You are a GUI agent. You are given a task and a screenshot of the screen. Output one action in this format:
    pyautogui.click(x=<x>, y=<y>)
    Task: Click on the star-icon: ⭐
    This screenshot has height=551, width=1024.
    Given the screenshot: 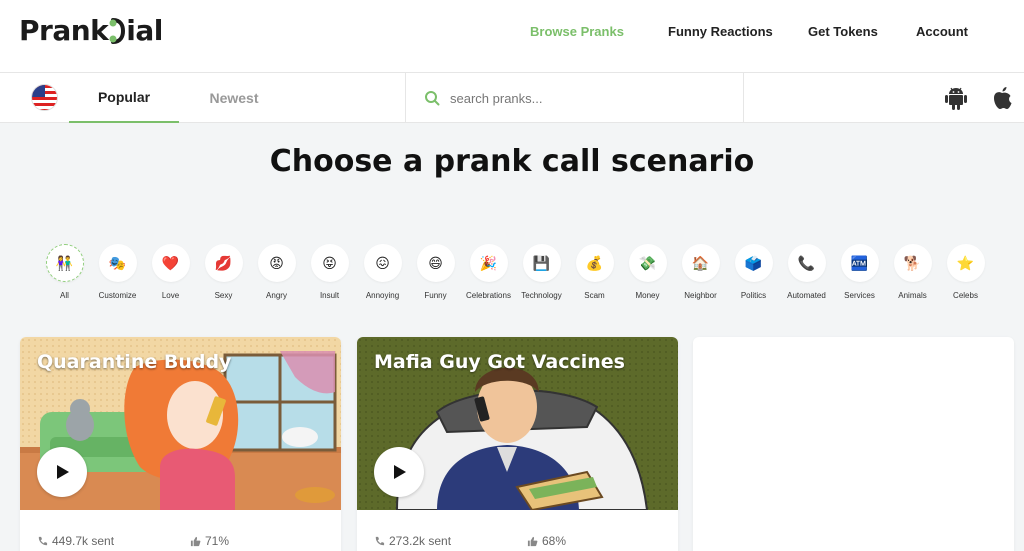 What is the action you would take?
    pyautogui.click(x=965, y=263)
    